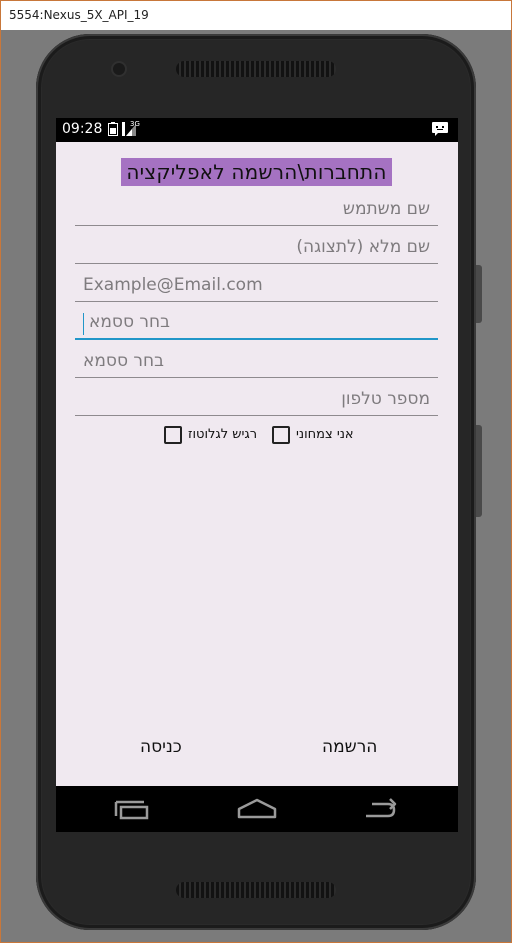 The height and width of the screenshot is (943, 512). What do you see at coordinates (123, 361) in the screenshot?
I see `password-confirm-placeholder: בחר ססמא` at bounding box center [123, 361].